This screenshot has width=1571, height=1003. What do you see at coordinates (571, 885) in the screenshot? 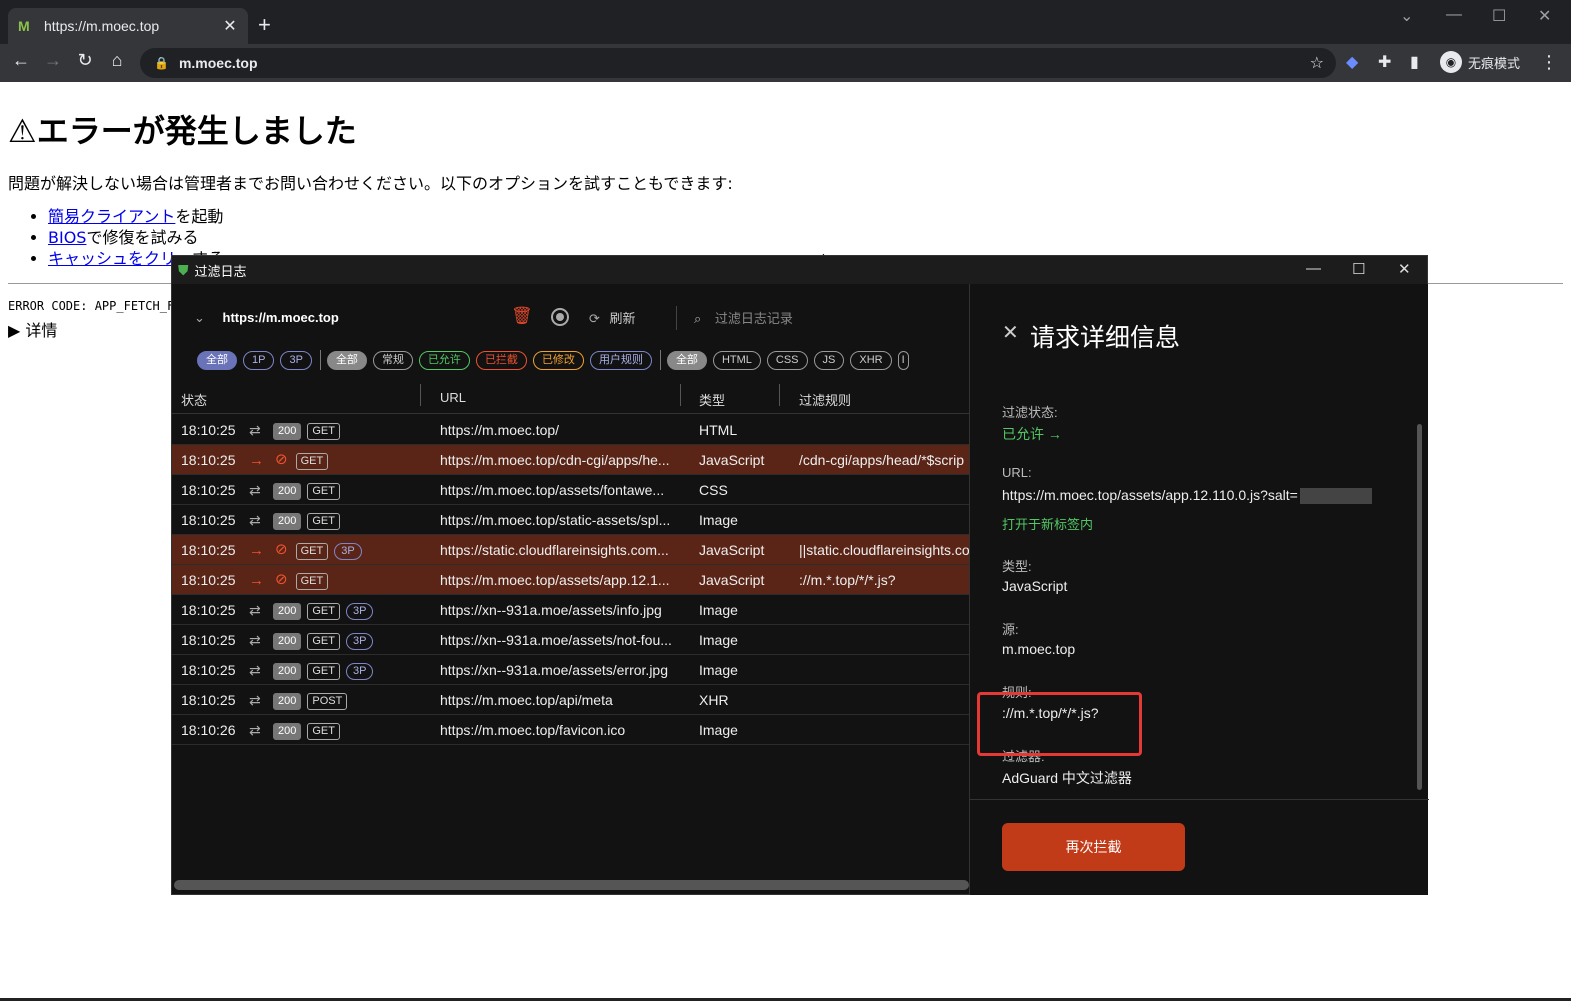
I see `horizontal-scrollbar` at bounding box center [571, 885].